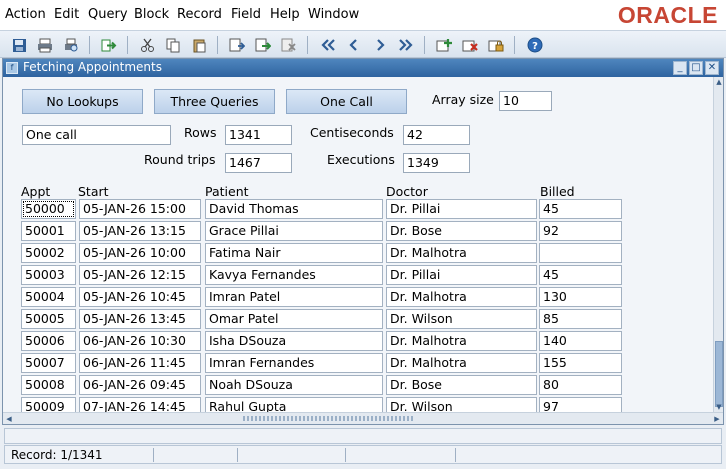 This screenshot has height=469, width=726. What do you see at coordinates (140, 363) in the screenshot?
I see `start-cell: 06-JAN-26 11:45` at bounding box center [140, 363].